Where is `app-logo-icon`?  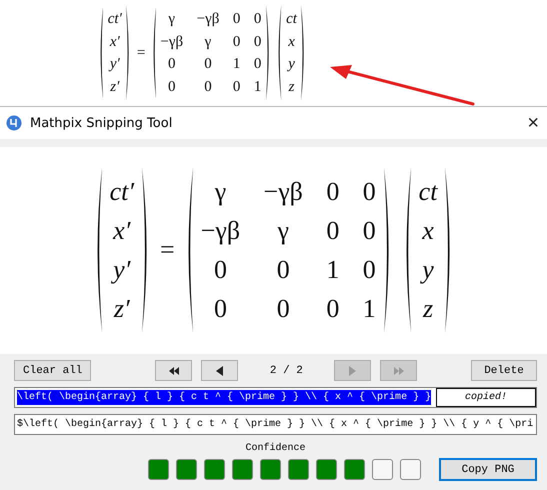
app-logo-icon is located at coordinates (14, 123).